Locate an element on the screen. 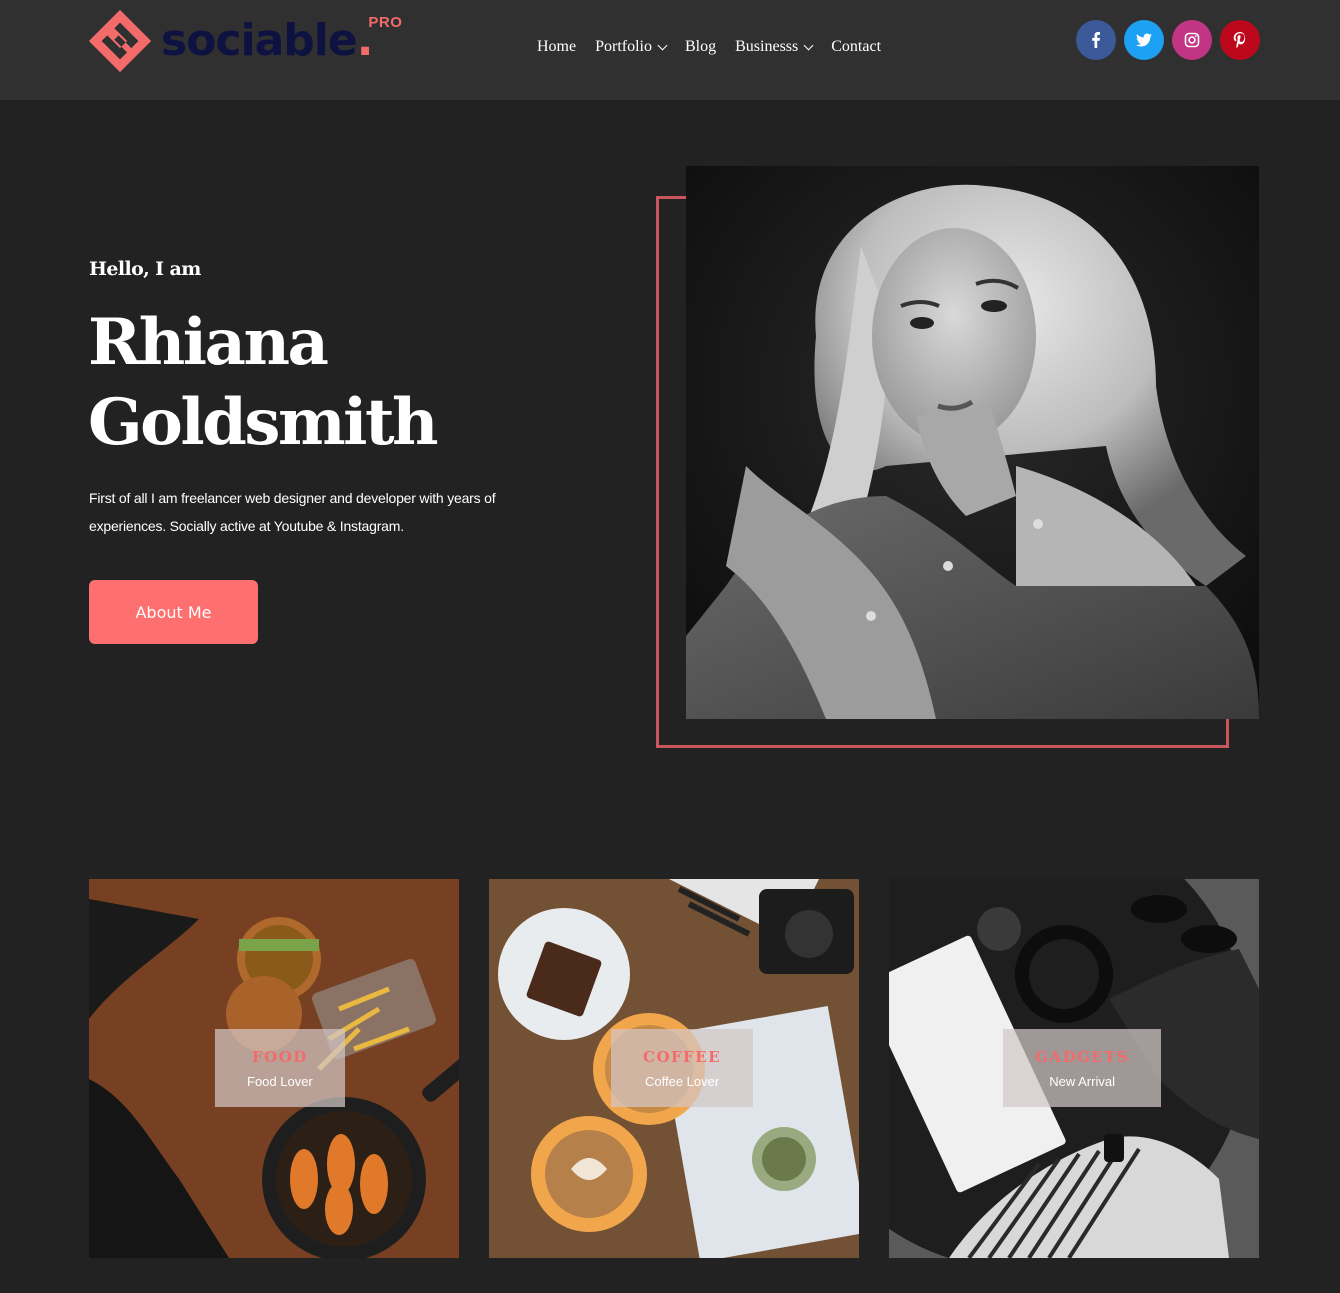 Image resolution: width=1340 pixels, height=1293 pixels. card-subtitle: Food Lover is located at coordinates (280, 1081).